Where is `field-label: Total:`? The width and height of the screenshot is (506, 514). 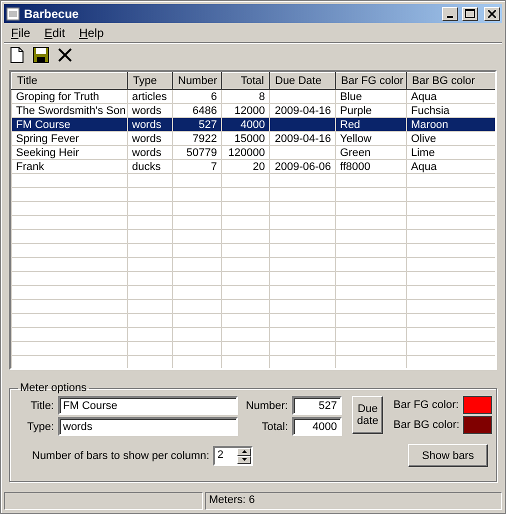 field-label: Total: is located at coordinates (274, 426).